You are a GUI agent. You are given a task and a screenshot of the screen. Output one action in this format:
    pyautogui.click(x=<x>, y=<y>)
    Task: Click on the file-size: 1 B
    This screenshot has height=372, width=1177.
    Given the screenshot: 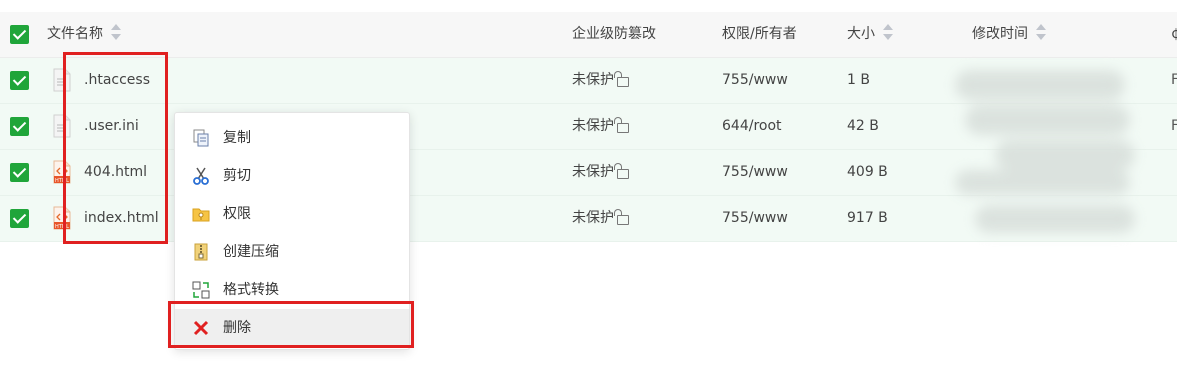 What is the action you would take?
    pyautogui.click(x=858, y=80)
    